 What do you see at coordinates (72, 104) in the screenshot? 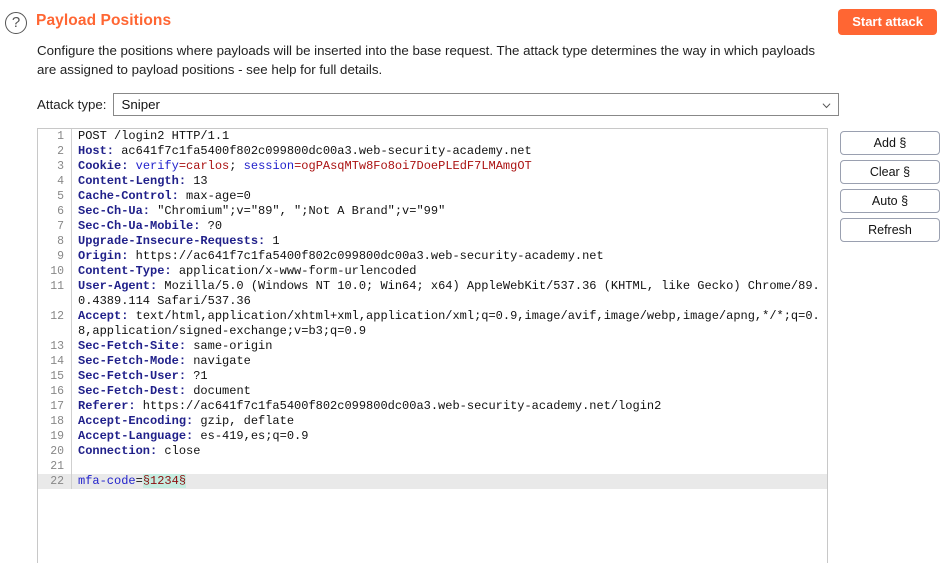
I see `attack-type-label: Attack type:` at bounding box center [72, 104].